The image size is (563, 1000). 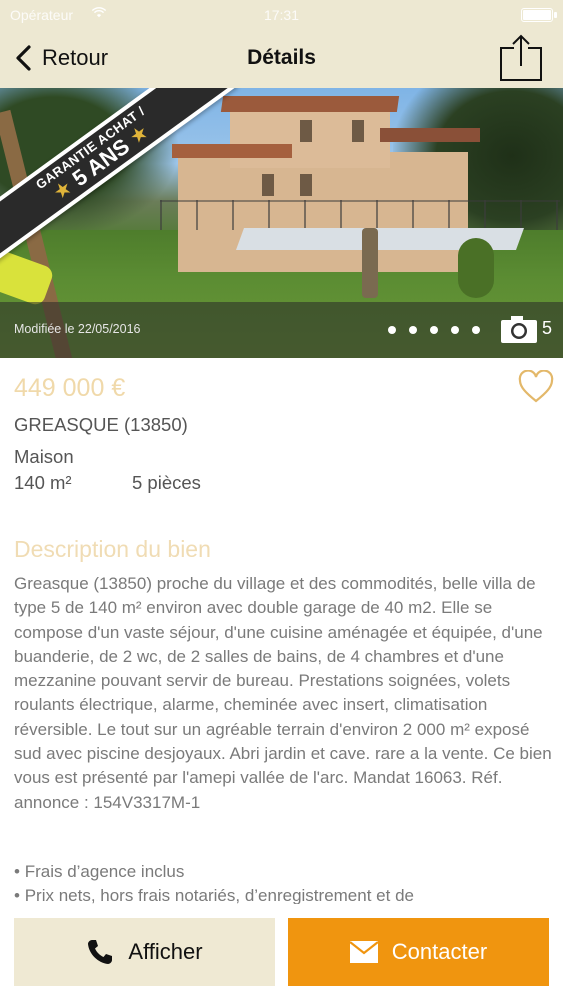 What do you see at coordinates (100, 952) in the screenshot?
I see `phone-icon` at bounding box center [100, 952].